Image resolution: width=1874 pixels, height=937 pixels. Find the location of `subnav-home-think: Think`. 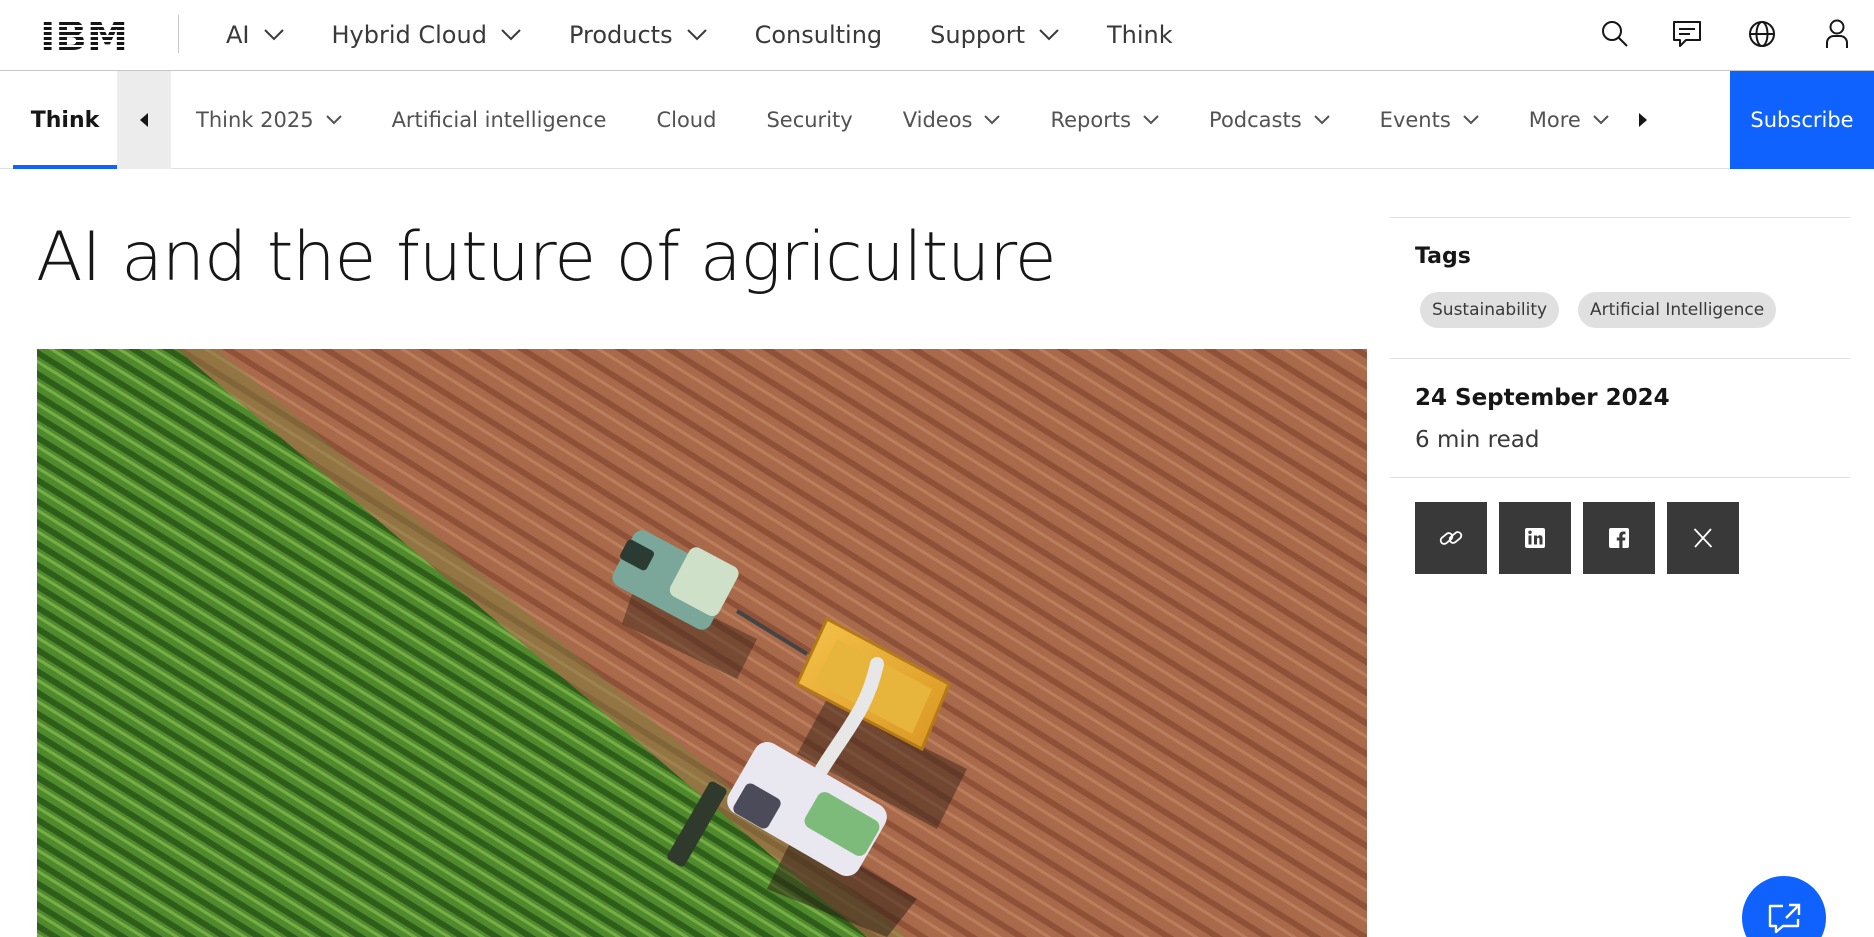

subnav-home-think: Think is located at coordinates (65, 120).